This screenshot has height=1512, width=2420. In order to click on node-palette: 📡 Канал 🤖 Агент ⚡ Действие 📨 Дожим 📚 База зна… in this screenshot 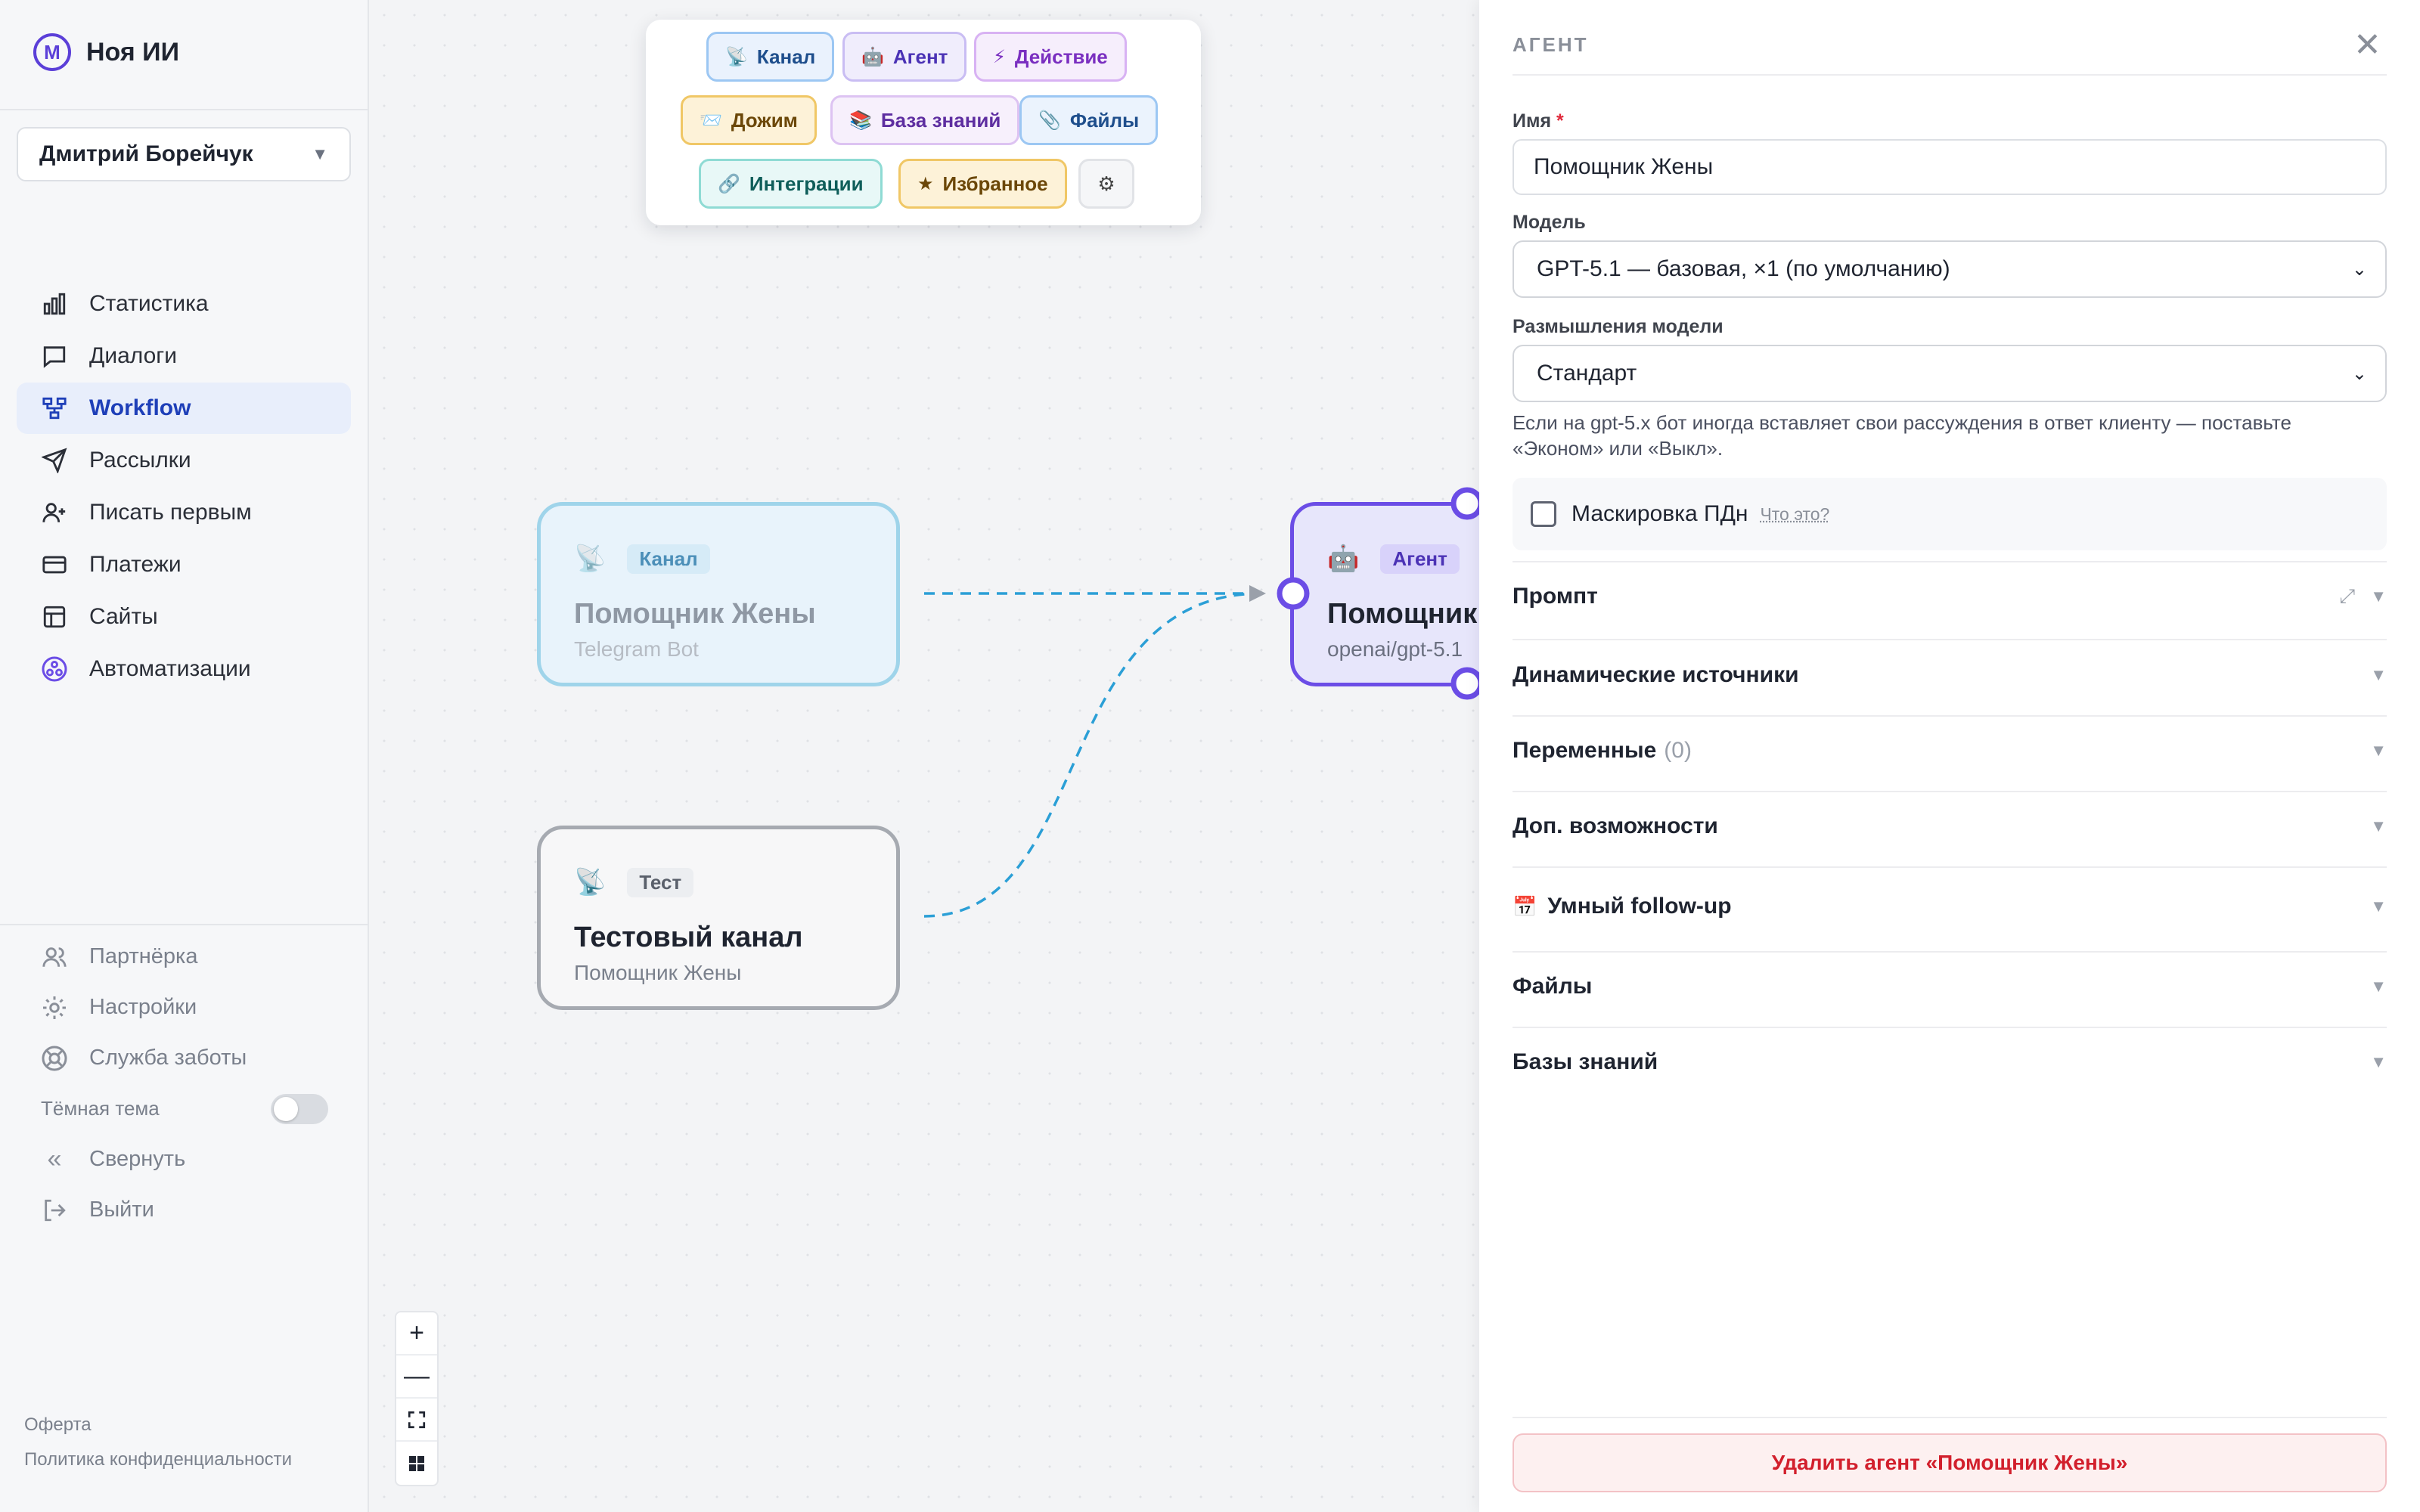, I will do `click(923, 122)`.